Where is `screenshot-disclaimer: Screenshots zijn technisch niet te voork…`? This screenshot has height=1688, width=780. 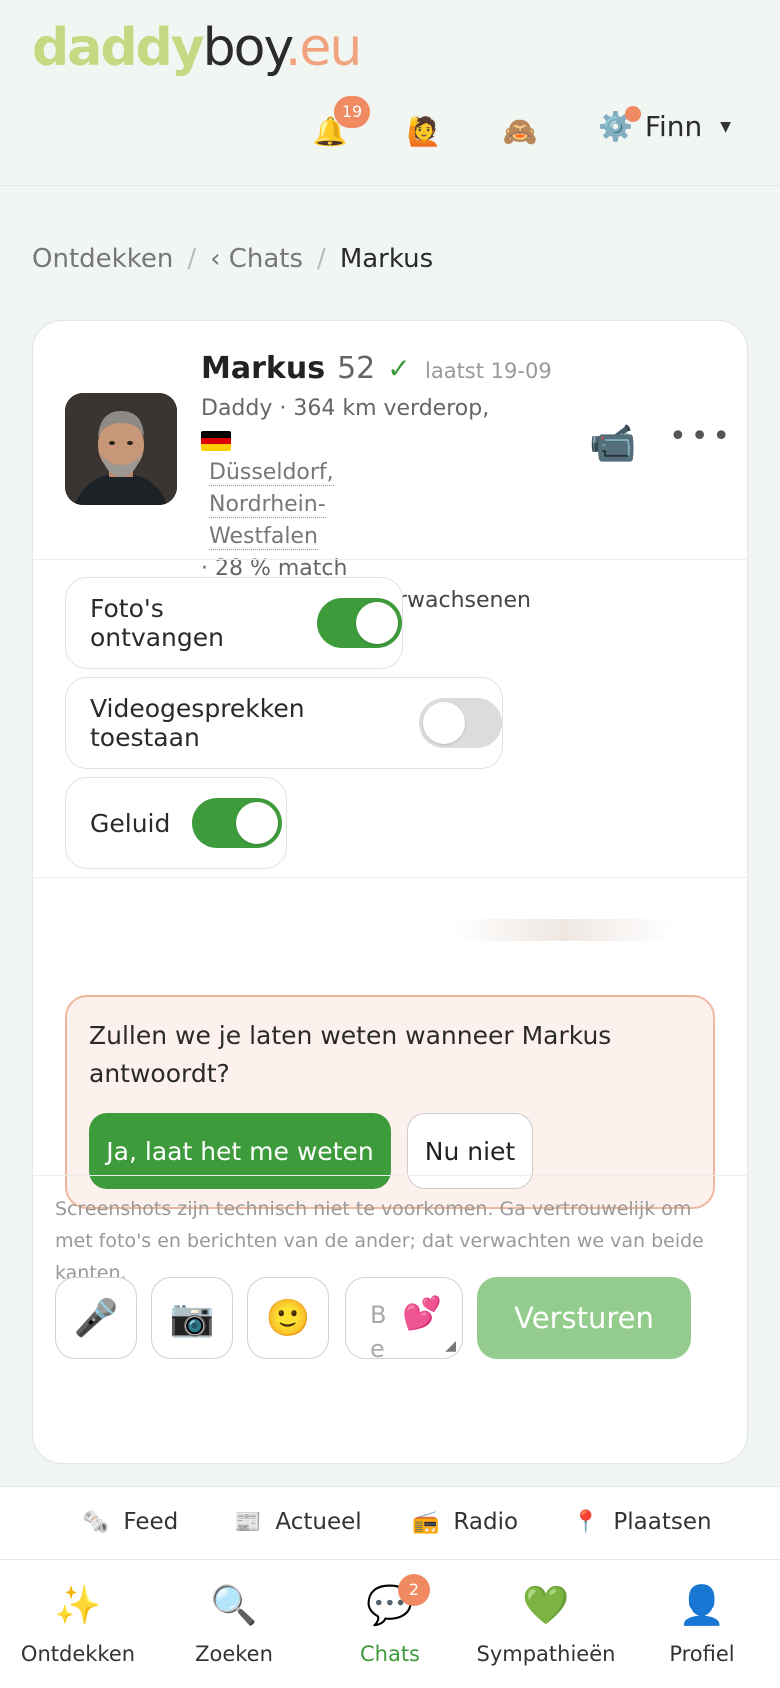
screenshot-disclaimer: Screenshots zijn technisch niet te voork… is located at coordinates (379, 1241).